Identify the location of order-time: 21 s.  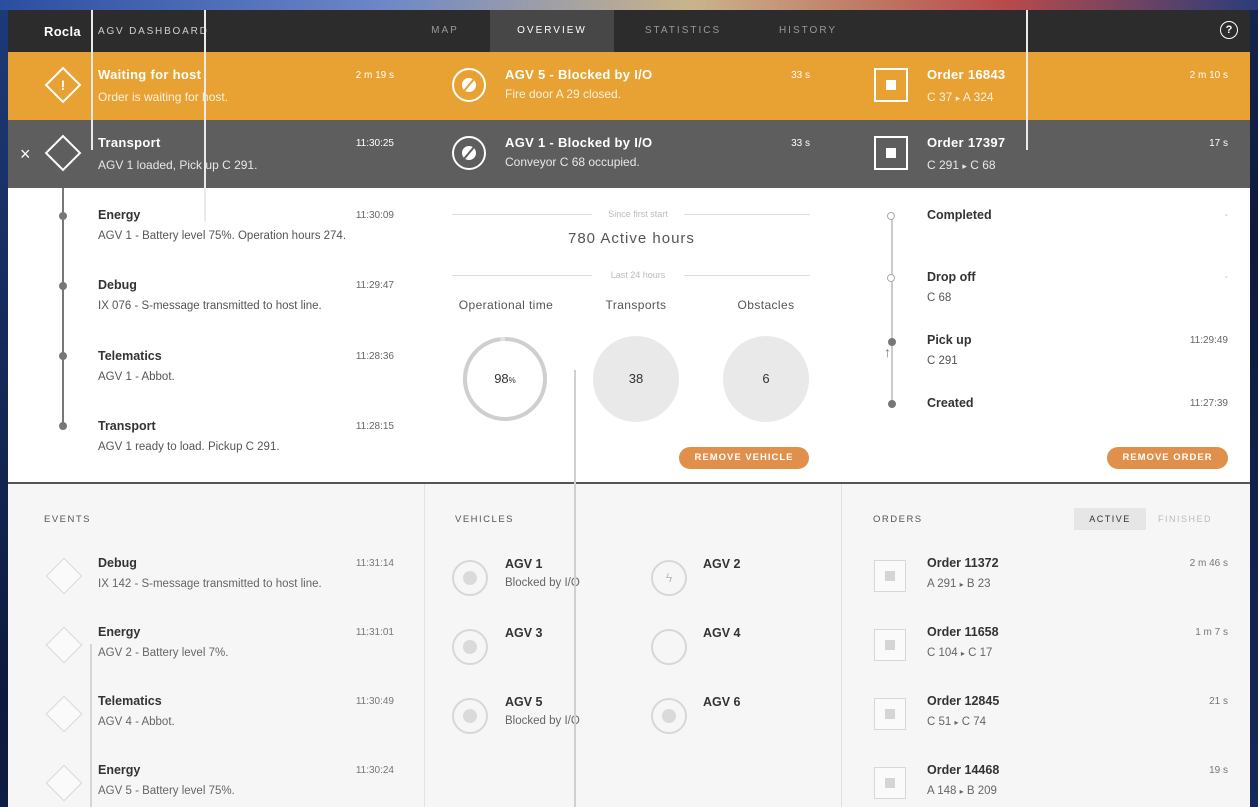
(1218, 701).